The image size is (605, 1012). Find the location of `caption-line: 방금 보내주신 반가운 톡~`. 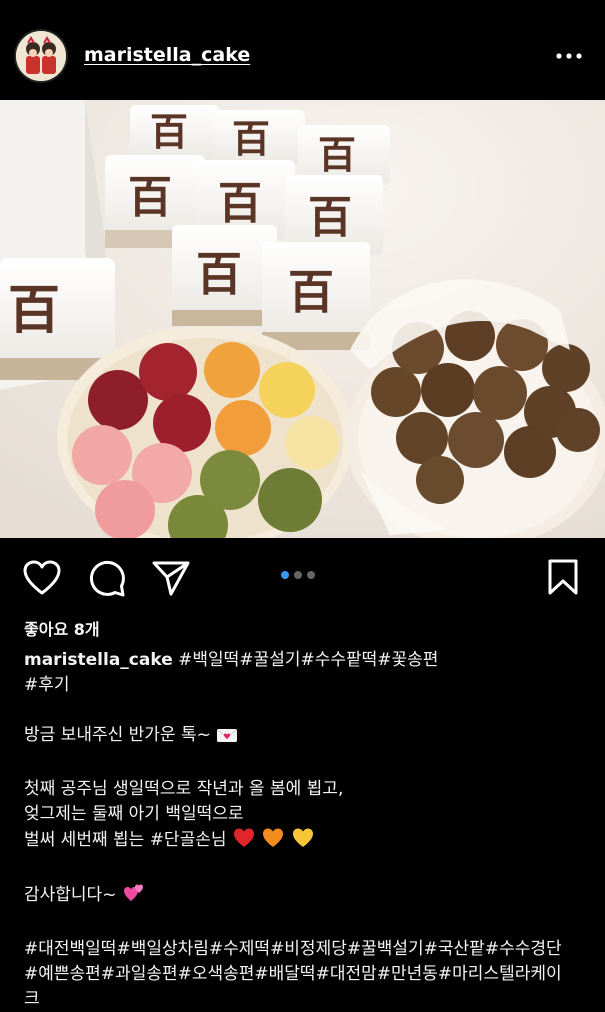

caption-line: 방금 보내주신 반가운 톡~ is located at coordinates (117, 735).